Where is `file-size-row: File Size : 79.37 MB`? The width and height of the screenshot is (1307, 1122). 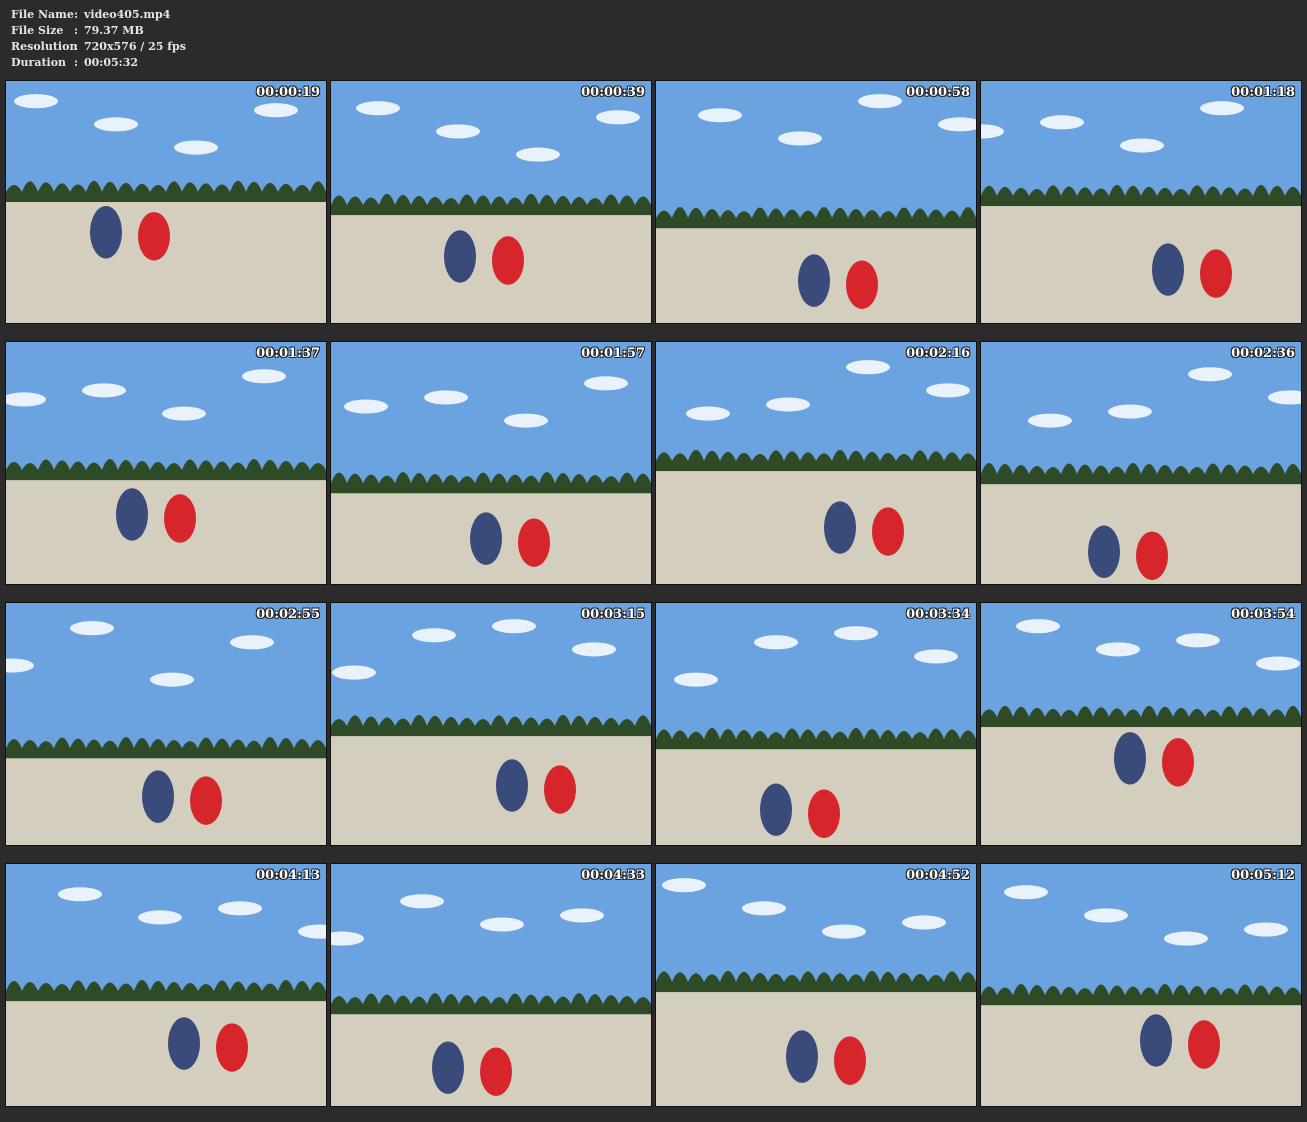
file-size-row: File Size : 79.37 MB is located at coordinates (98, 31).